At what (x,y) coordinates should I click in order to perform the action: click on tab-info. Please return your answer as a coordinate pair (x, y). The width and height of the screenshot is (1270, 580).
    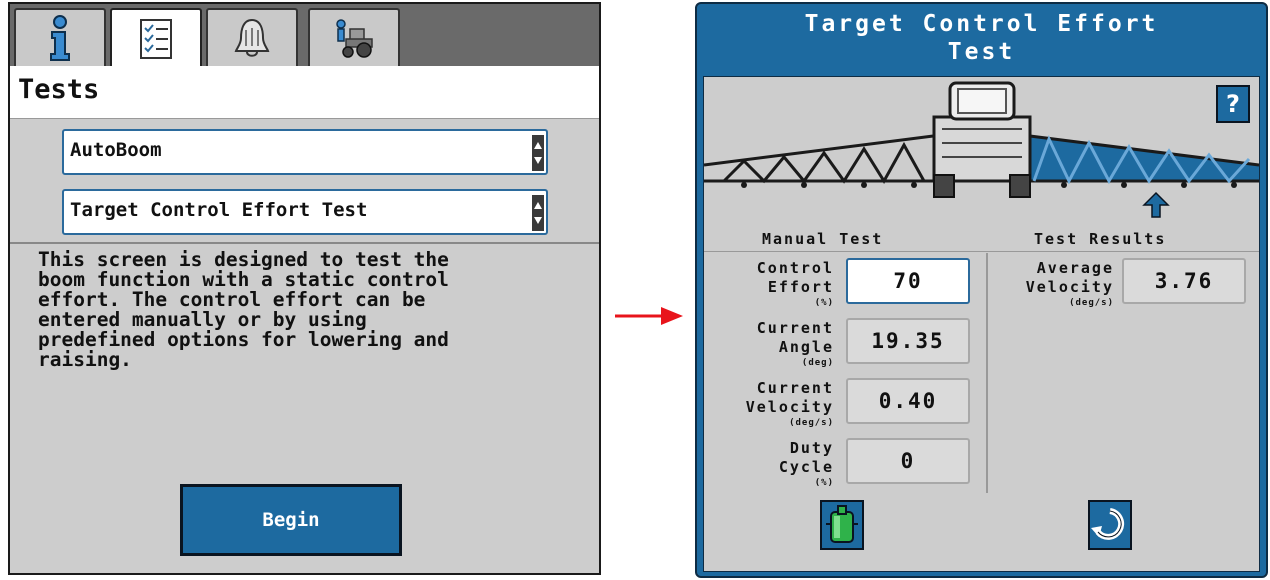
    Looking at the image, I should click on (60, 37).